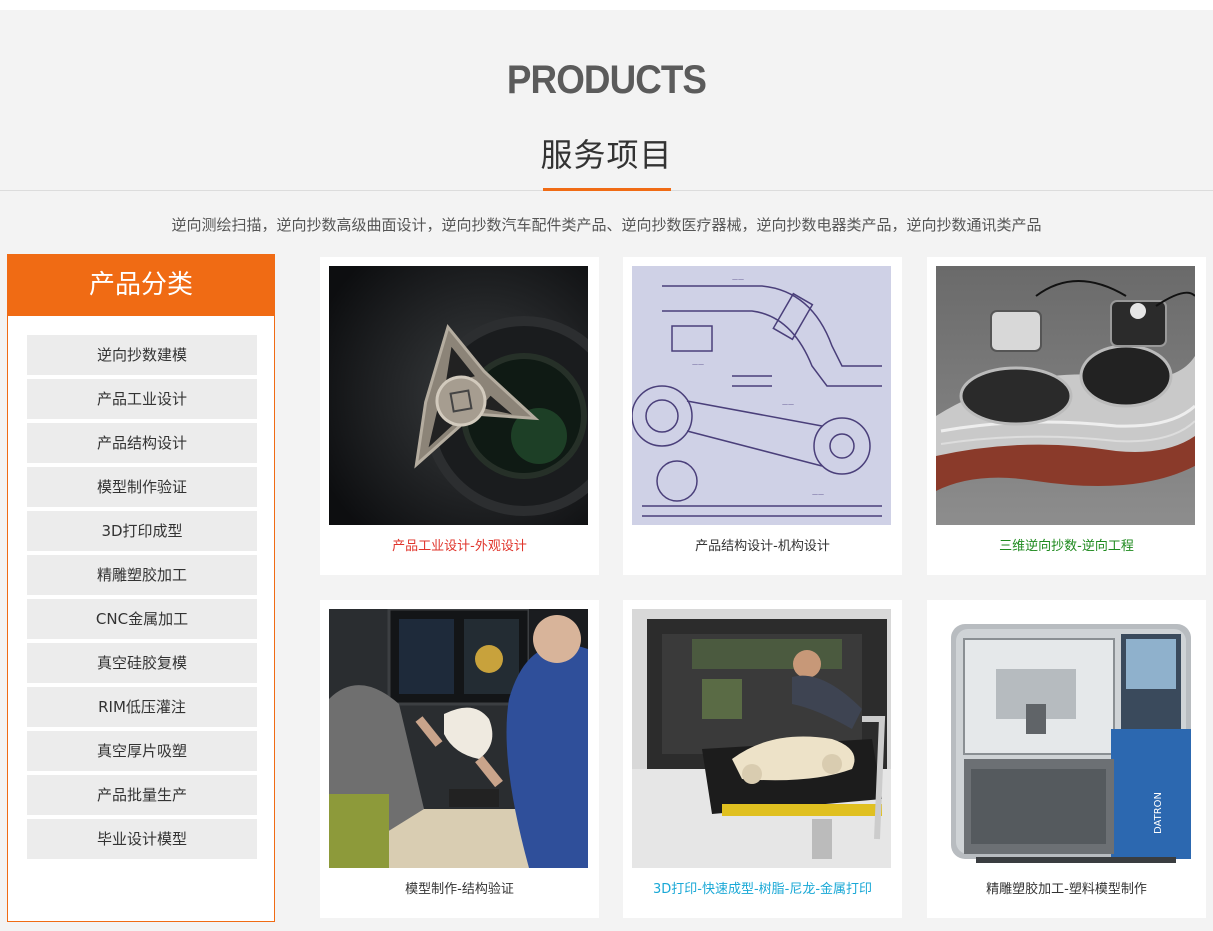  I want to click on section-title-en: PRODUCTS, so click(606, 80).